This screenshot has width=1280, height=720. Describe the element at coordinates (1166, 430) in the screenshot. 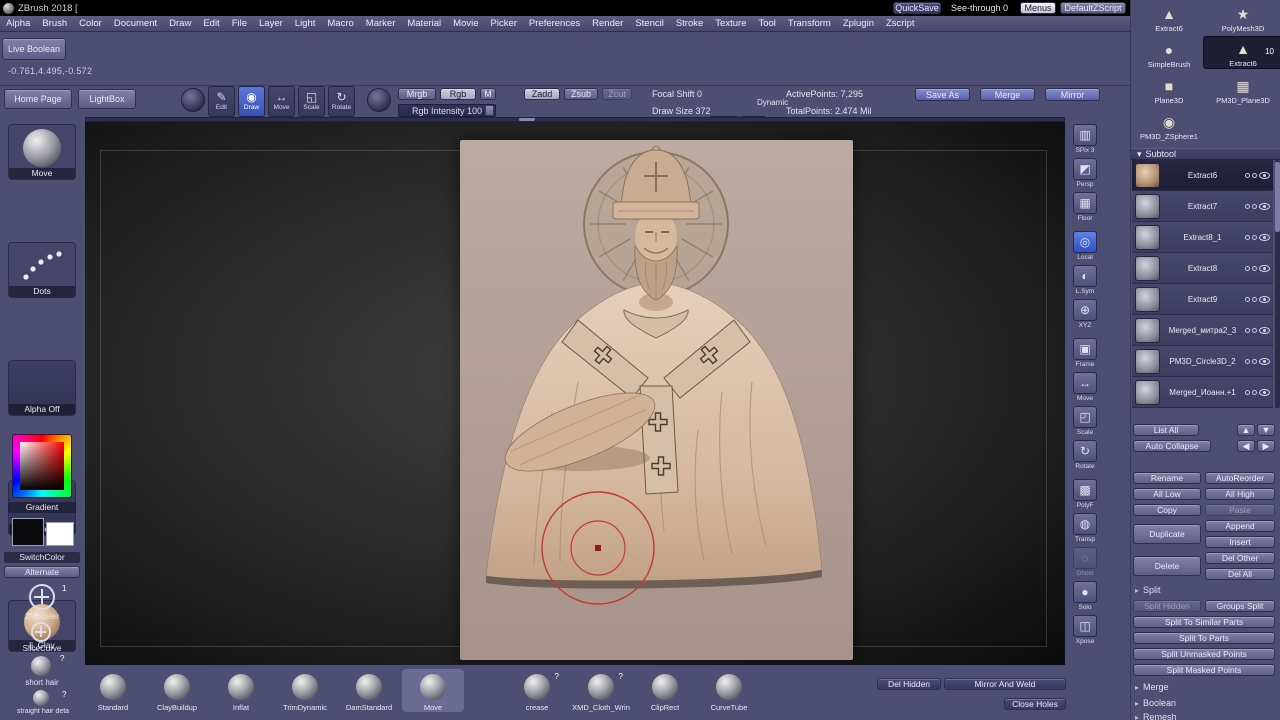

I see `list-all-button: List All` at that location.